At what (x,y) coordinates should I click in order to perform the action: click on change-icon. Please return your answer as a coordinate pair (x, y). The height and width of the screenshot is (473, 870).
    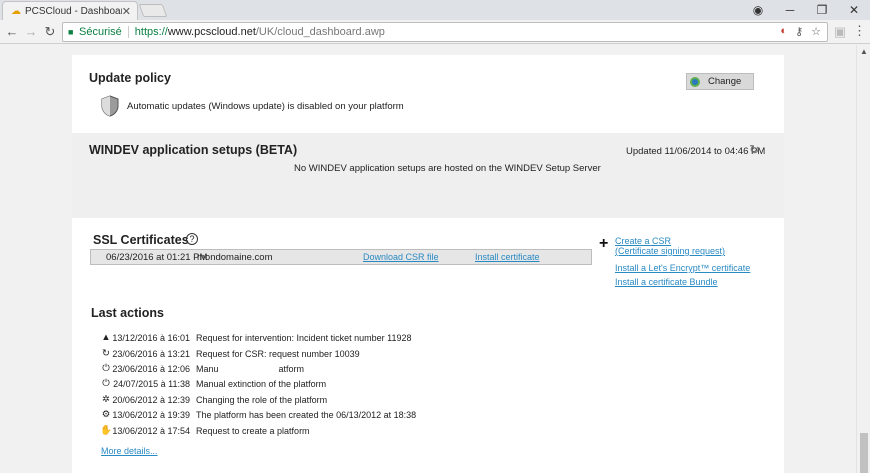
    Looking at the image, I should click on (695, 81).